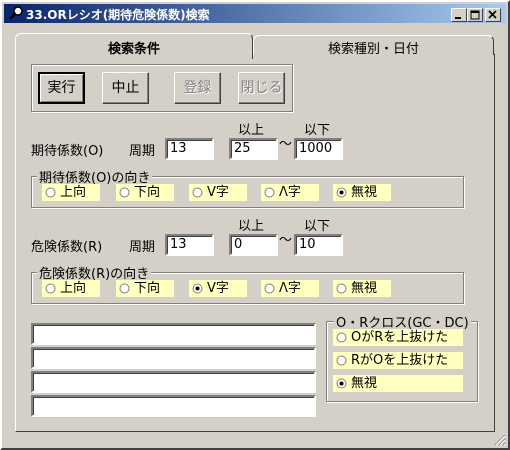  What do you see at coordinates (218, 192) in the screenshot?
I see `expect-dir-v-radio: V字` at bounding box center [218, 192].